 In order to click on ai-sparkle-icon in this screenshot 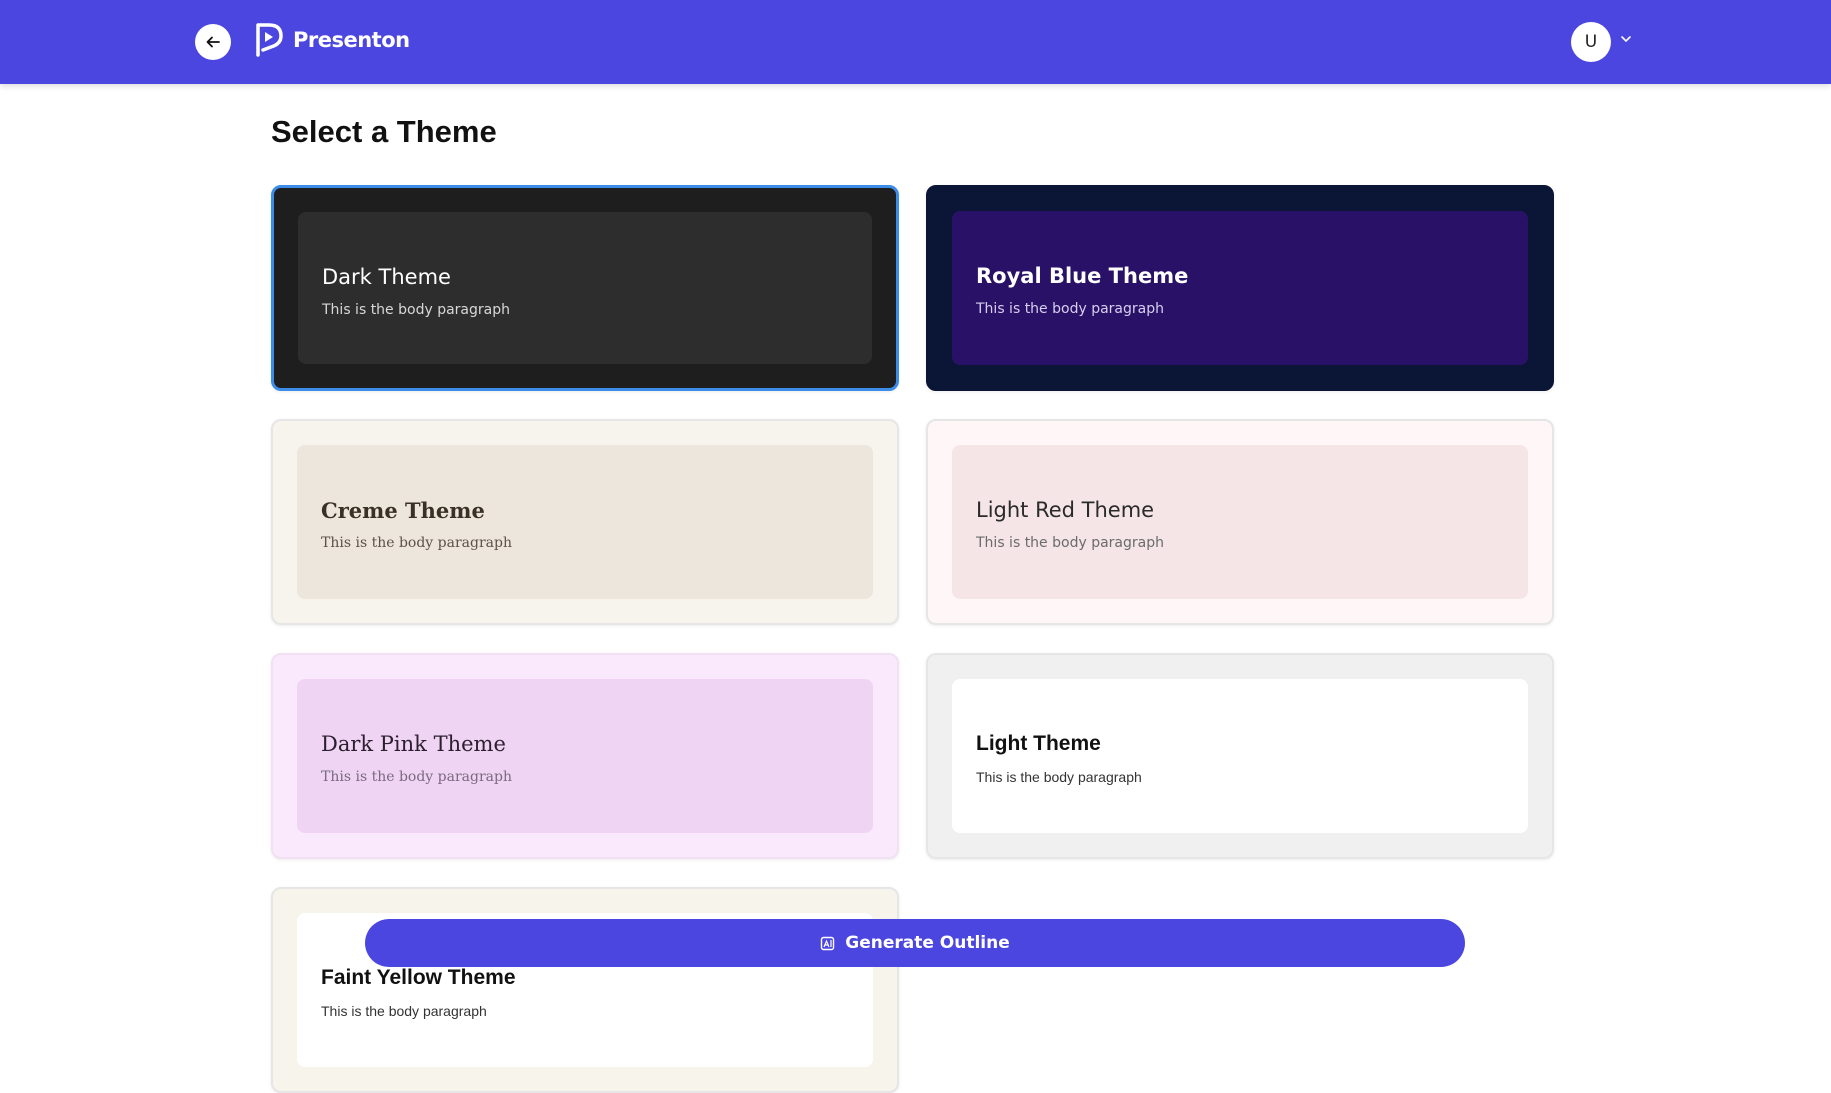, I will do `click(828, 943)`.